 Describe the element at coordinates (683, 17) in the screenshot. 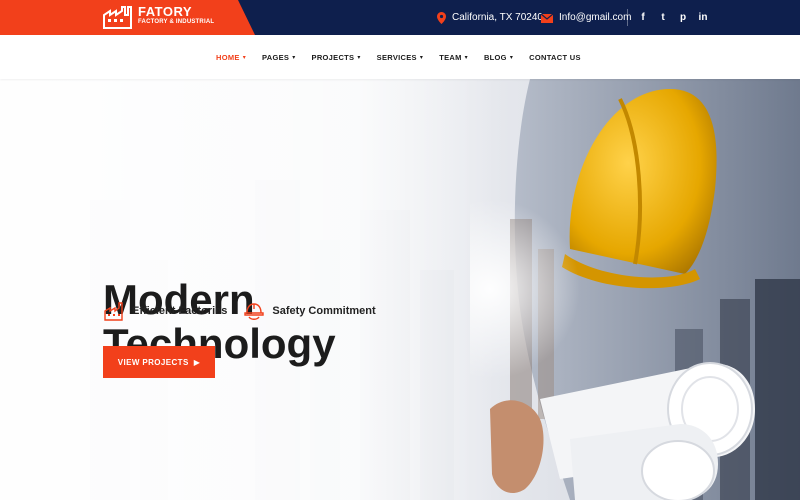

I see `pinterest-icon: p` at that location.